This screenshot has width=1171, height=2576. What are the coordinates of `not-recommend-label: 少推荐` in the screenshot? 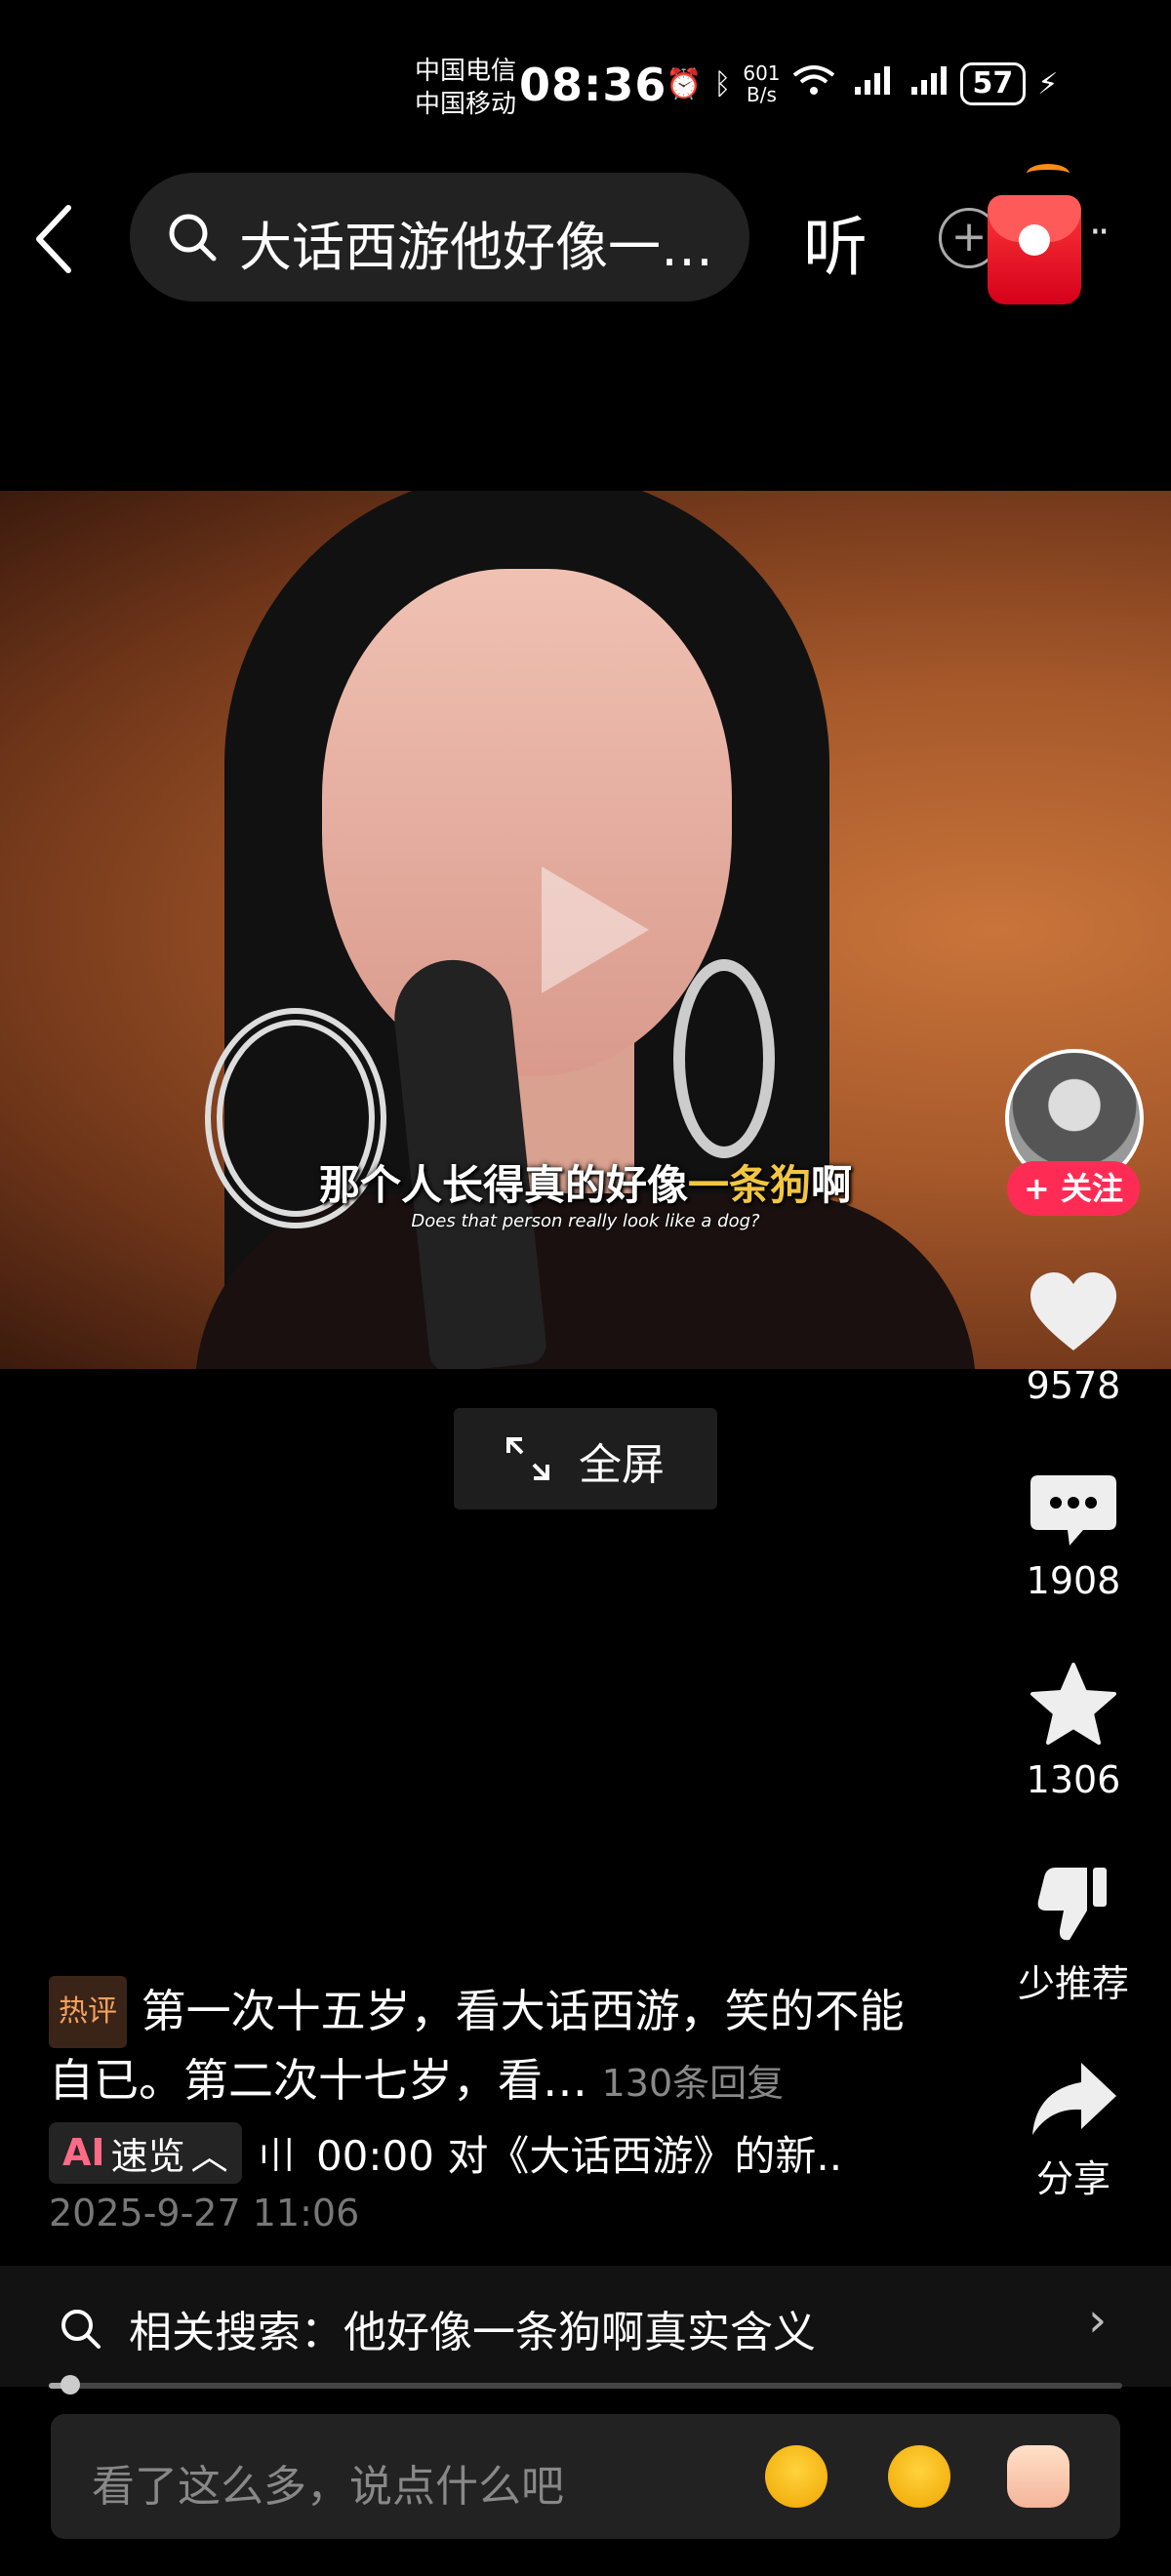 It's located at (1073, 1983).